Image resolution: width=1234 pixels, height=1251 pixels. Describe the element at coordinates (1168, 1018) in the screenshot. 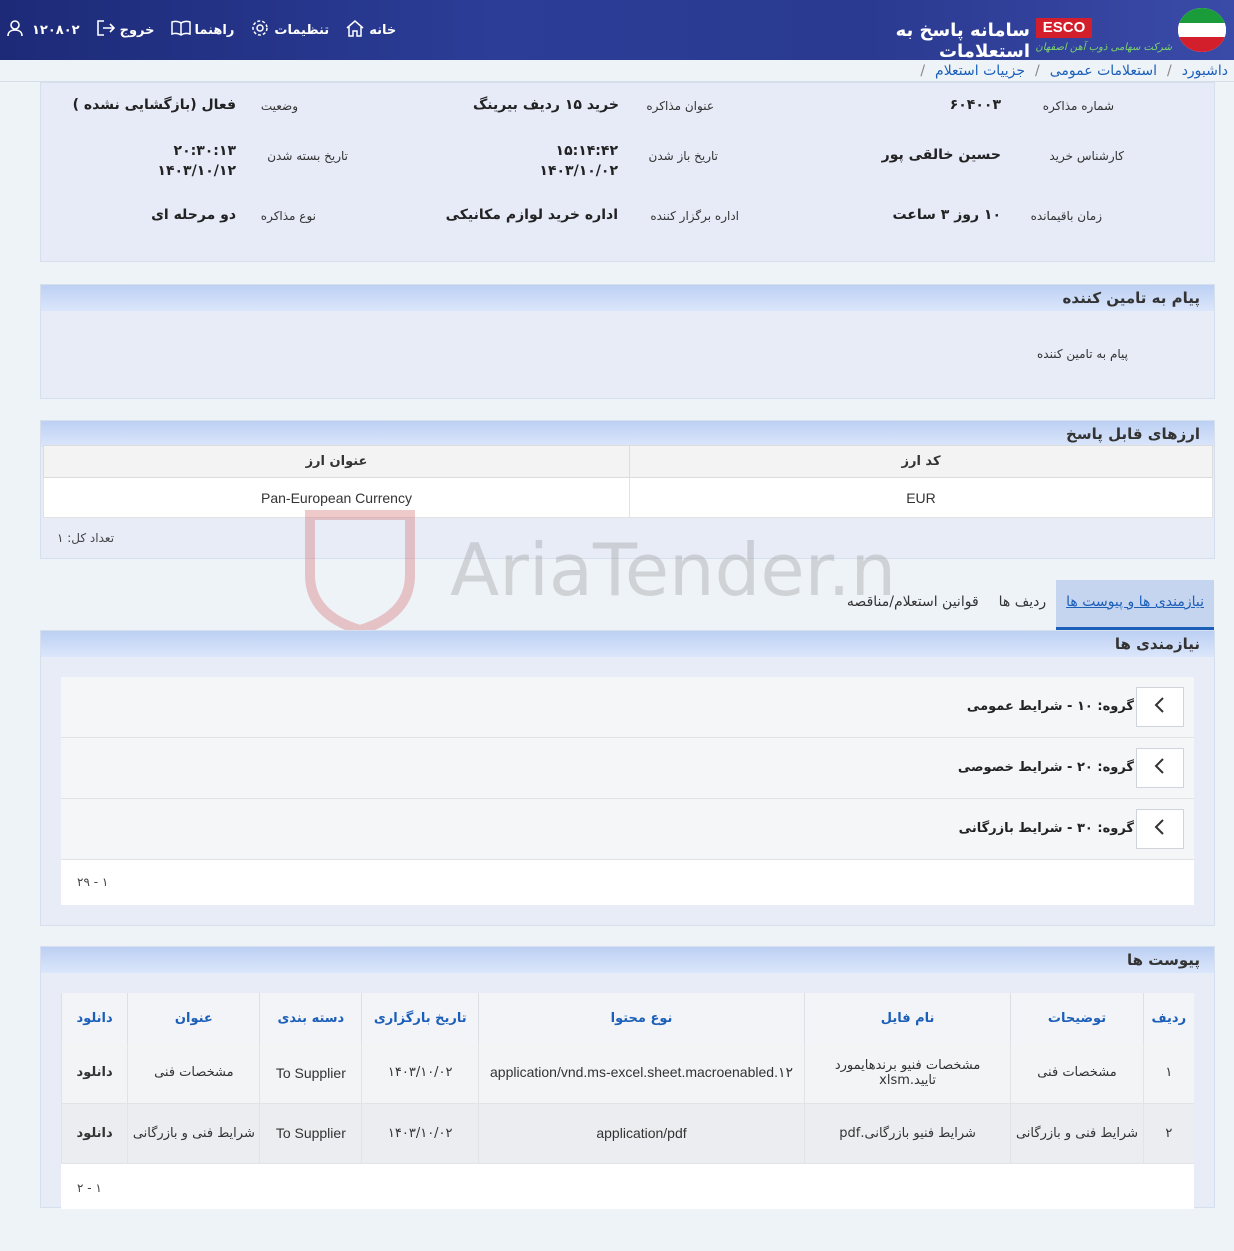

I see `column-header: ردیف` at that location.